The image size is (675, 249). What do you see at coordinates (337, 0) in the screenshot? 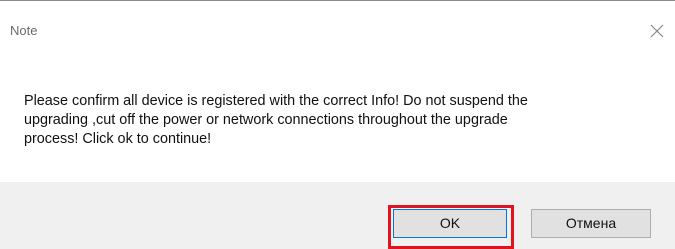
I see `top-border` at bounding box center [337, 0].